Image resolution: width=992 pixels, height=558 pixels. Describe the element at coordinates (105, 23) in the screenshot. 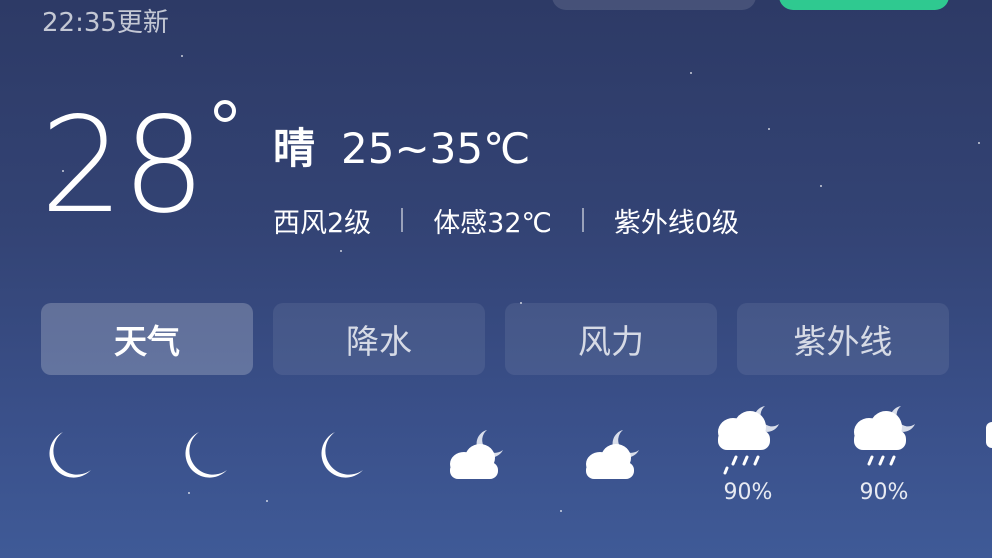

I see `update-time: 22:35更新` at that location.